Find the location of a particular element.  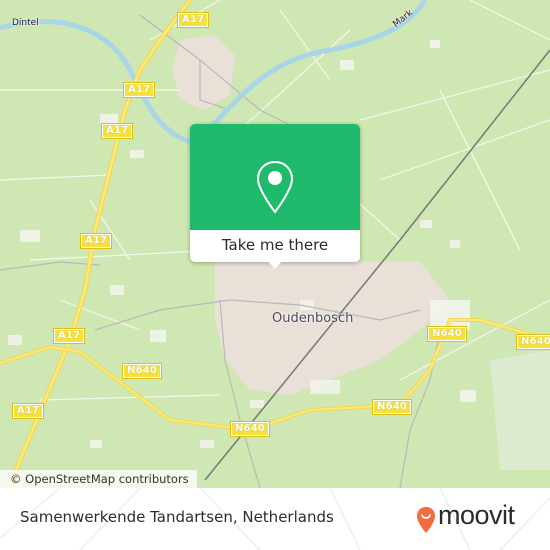

place-label-oudenbosch: Oudenbosch is located at coordinates (313, 318).